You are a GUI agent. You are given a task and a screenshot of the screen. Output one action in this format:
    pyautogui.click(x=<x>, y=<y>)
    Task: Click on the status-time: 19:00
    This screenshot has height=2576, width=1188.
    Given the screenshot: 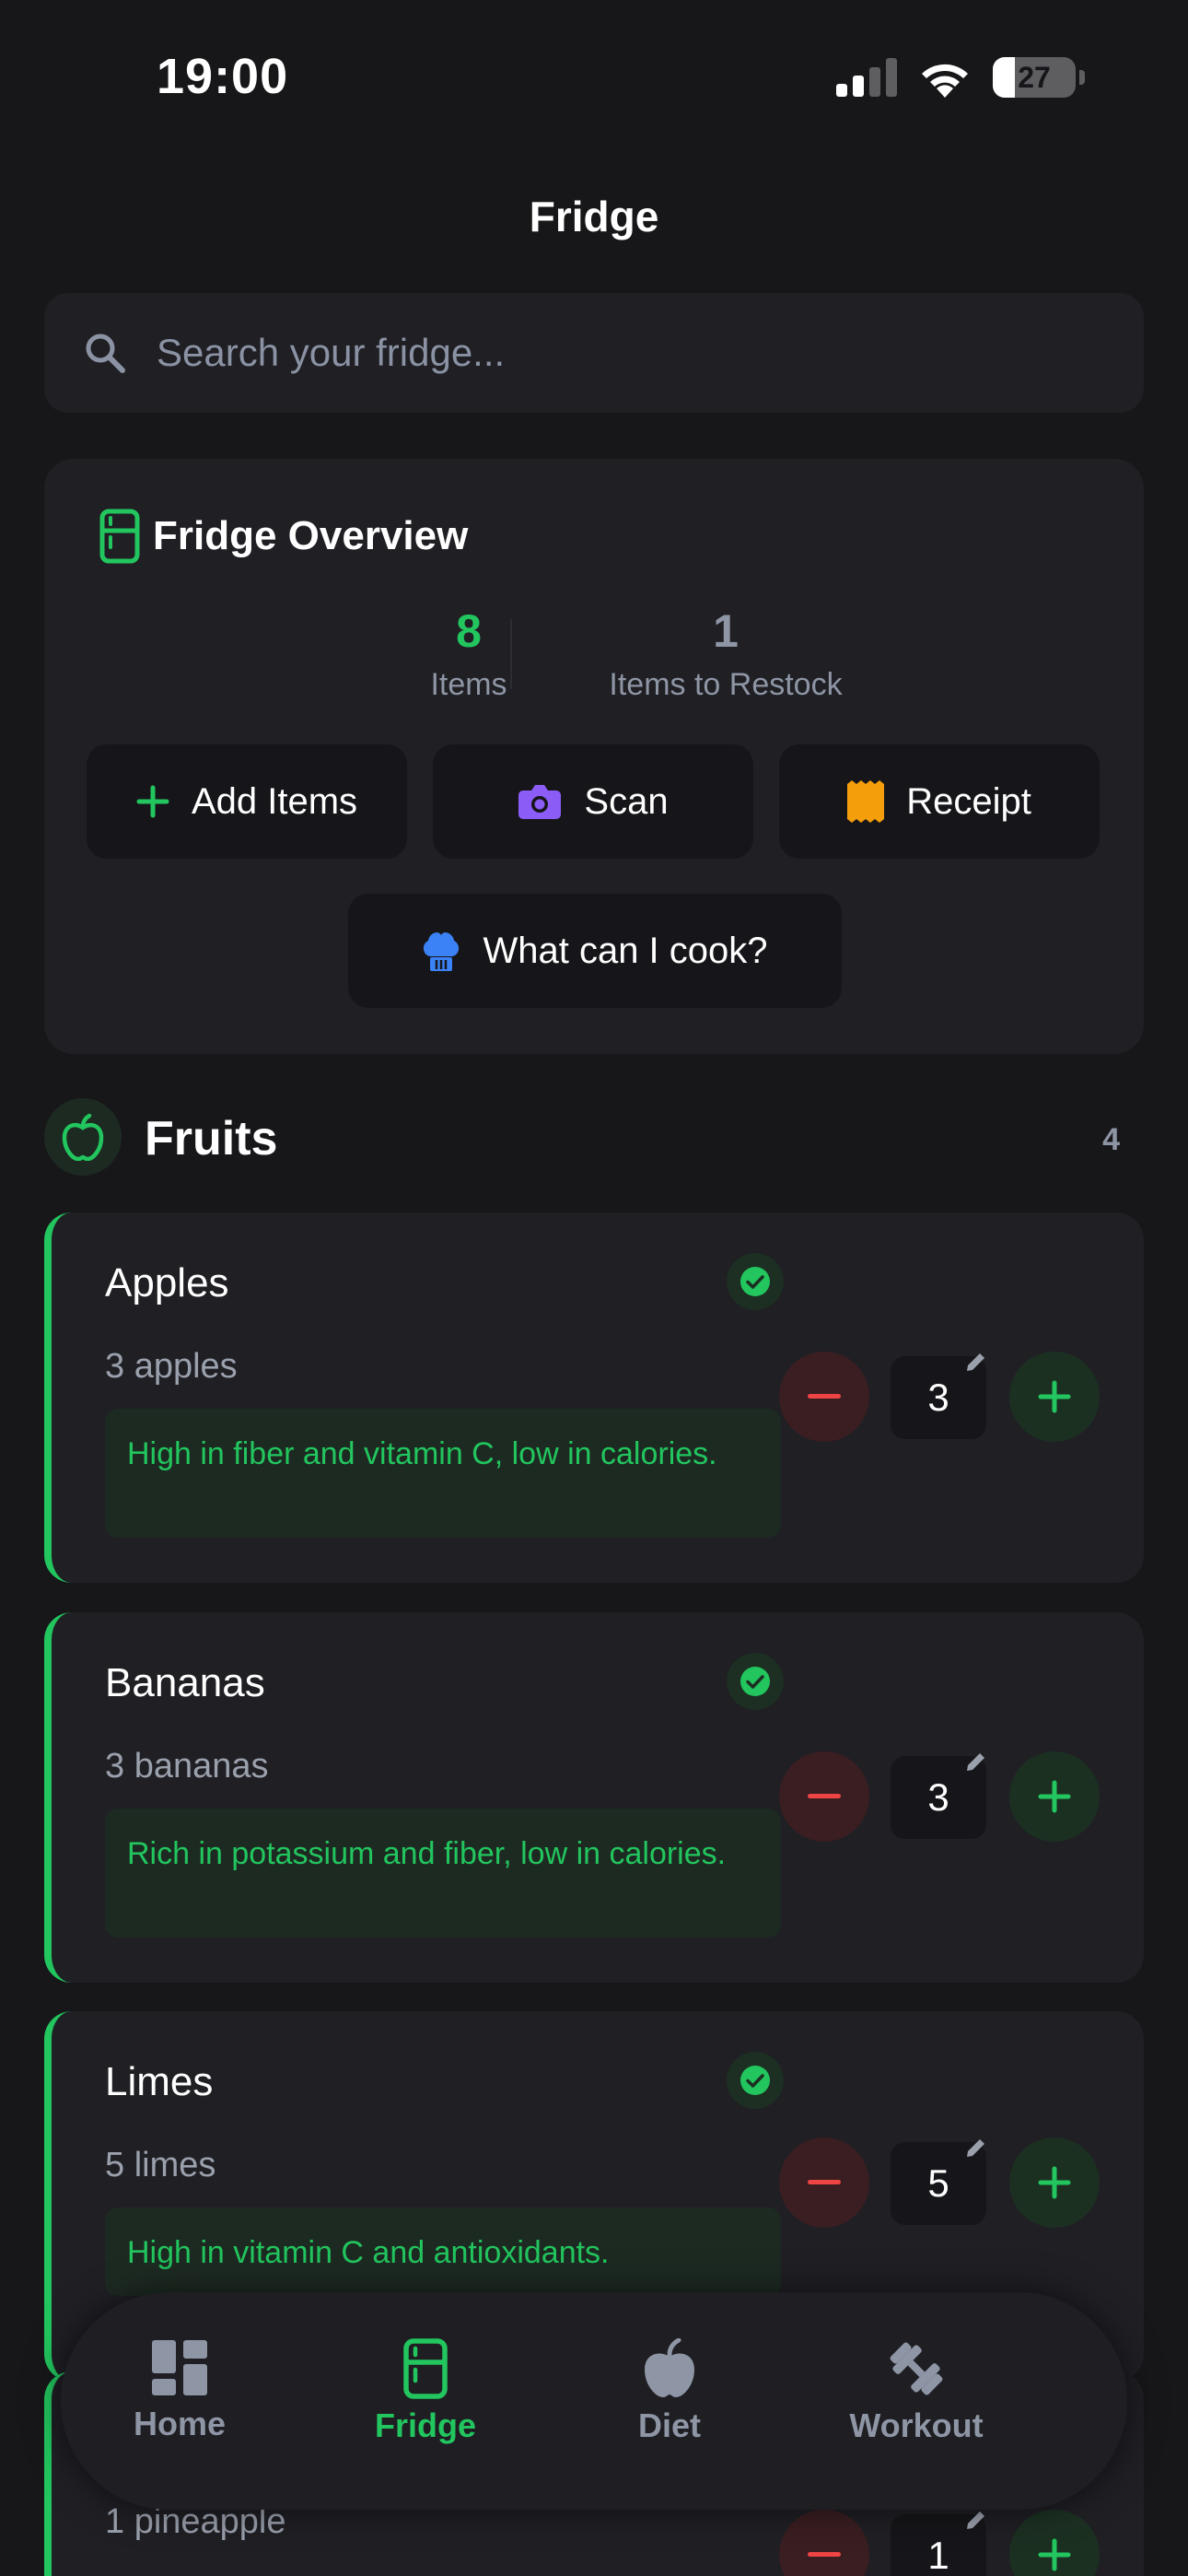 What is the action you would take?
    pyautogui.click(x=223, y=76)
    